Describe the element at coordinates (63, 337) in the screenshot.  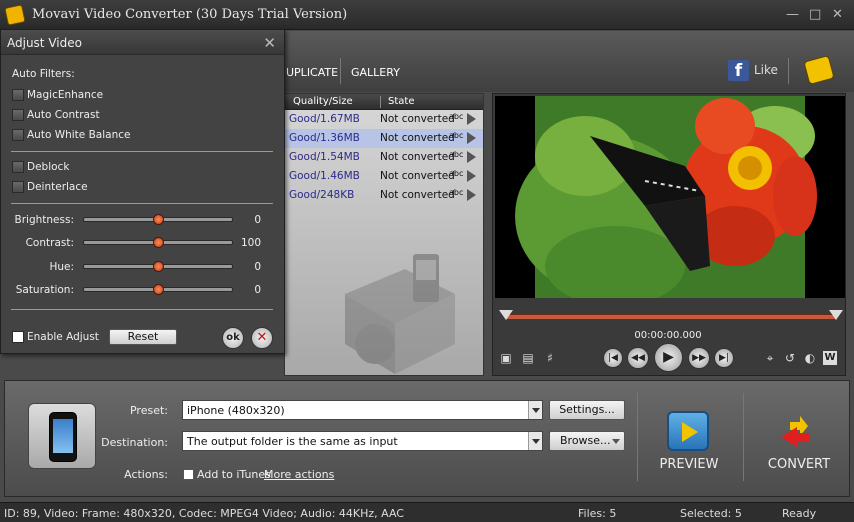
I see `enable-adjust-label: Enable Adjust` at that location.